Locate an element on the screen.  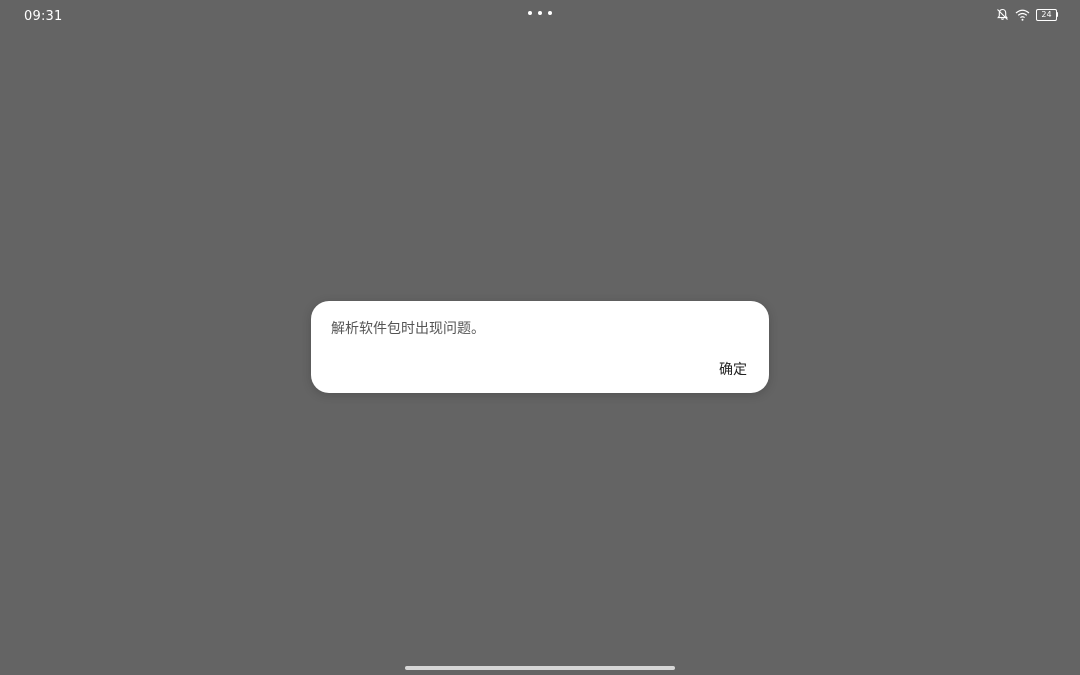
dialog-message: 解析软件包时出现问题。 is located at coordinates (408, 329).